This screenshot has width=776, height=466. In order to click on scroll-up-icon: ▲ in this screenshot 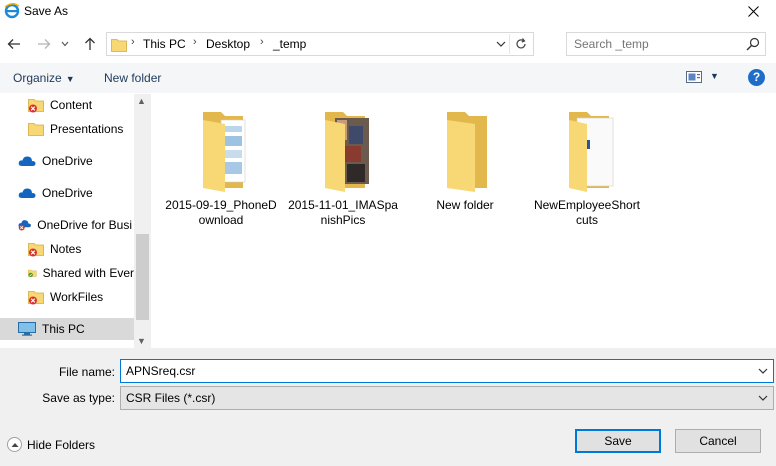, I will do `click(141, 101)`.